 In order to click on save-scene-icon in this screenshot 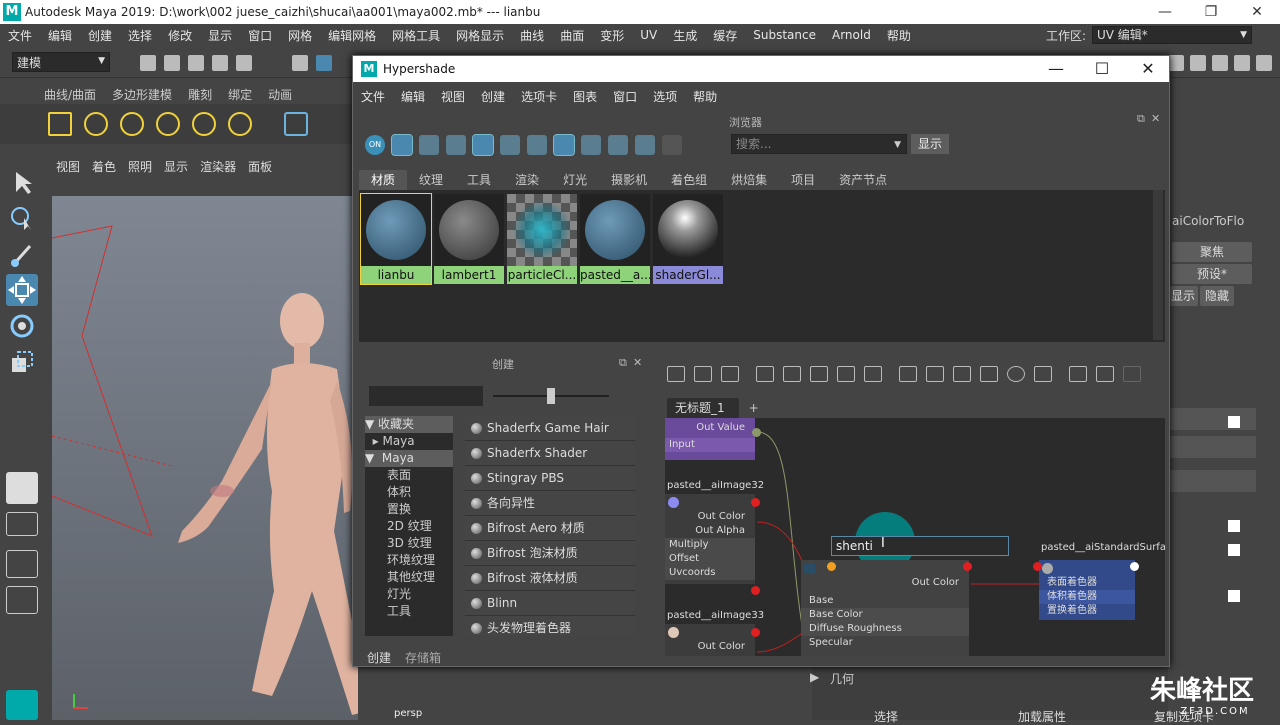, I will do `click(196, 63)`.